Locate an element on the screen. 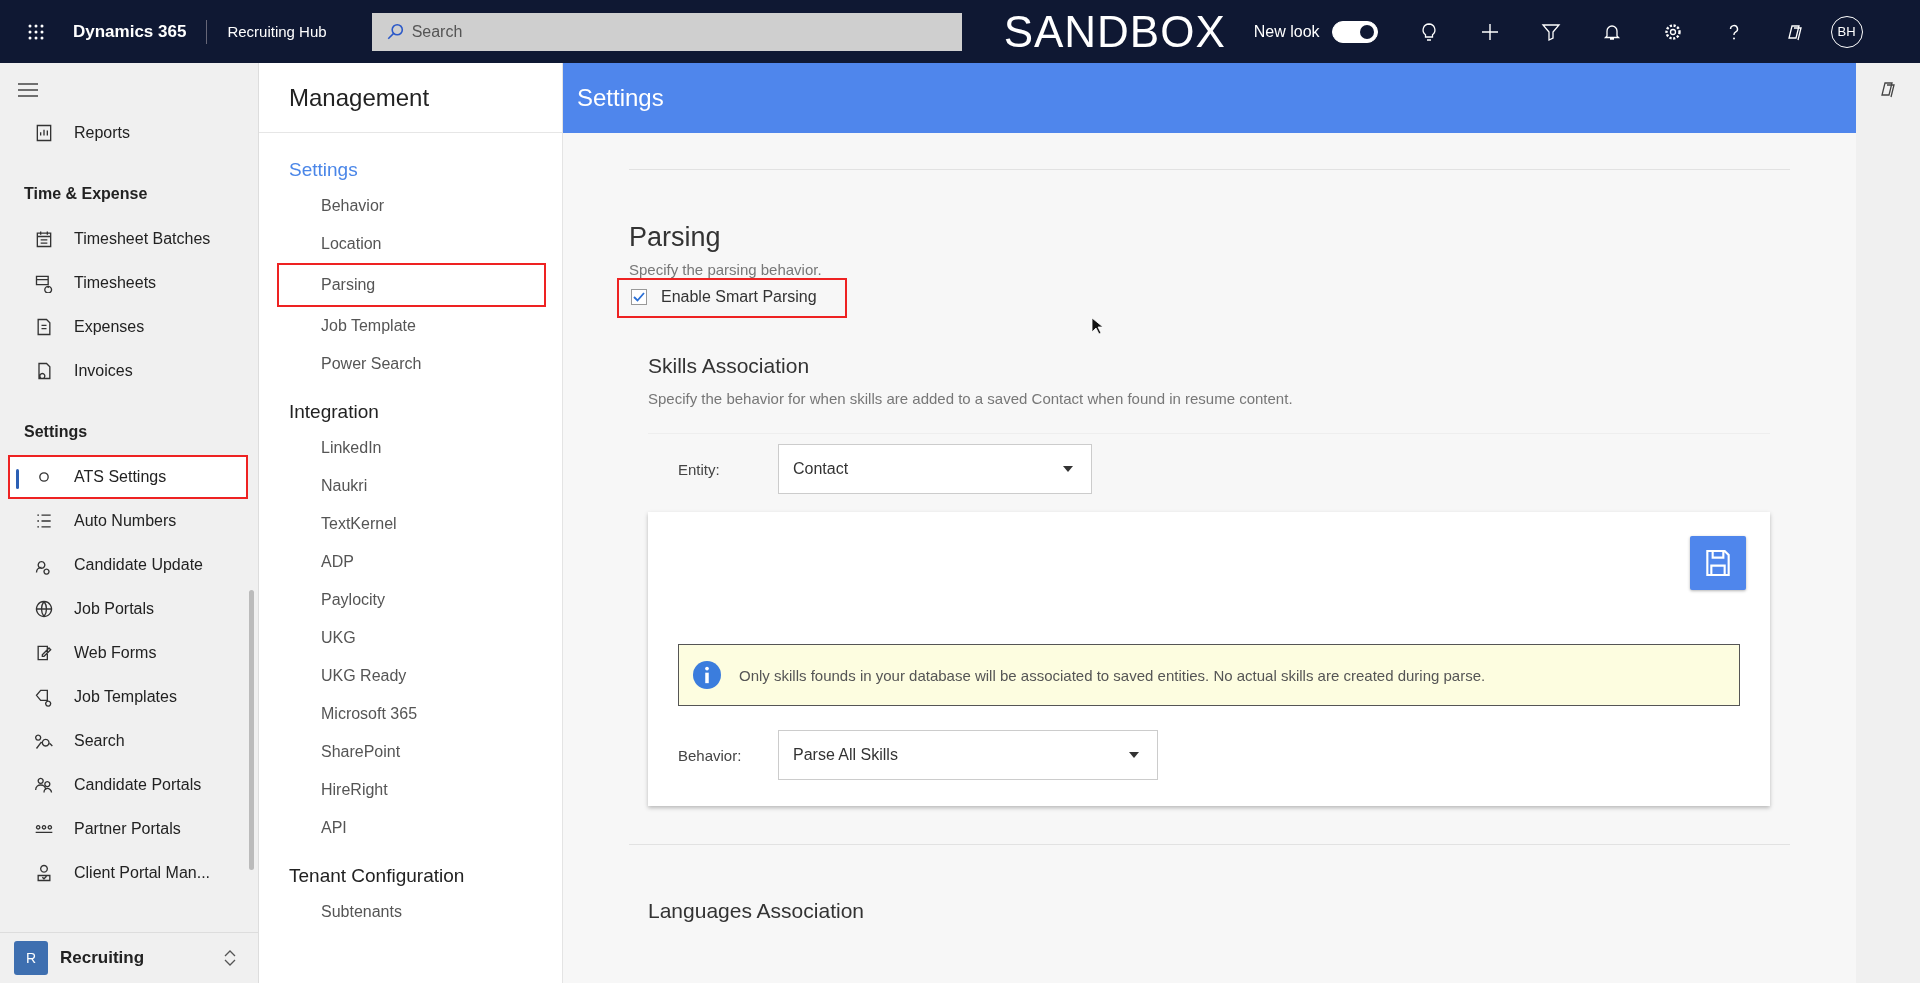 Image resolution: width=1920 pixels, height=983 pixels. checkbox-row: Enable Smart Parsing is located at coordinates (732, 298).